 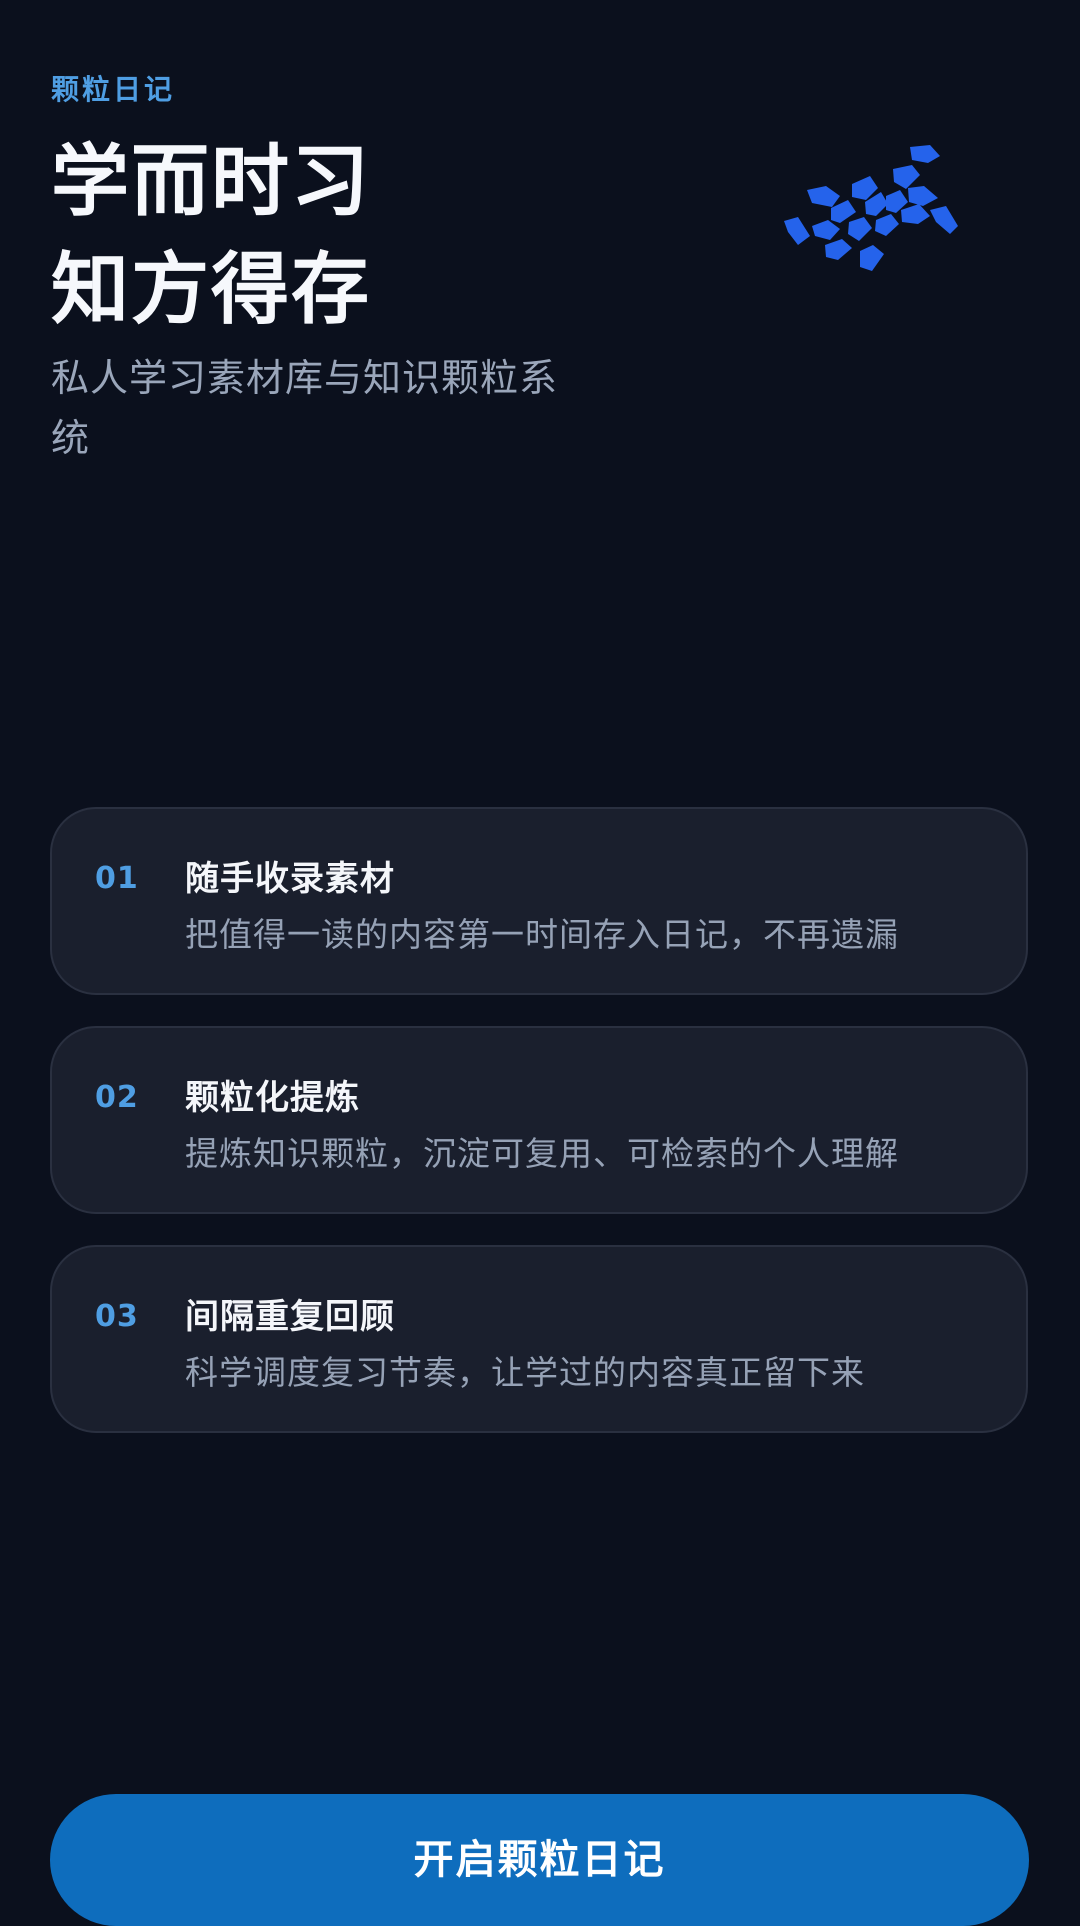 I want to click on feature-card-capture: 01 随手收录素材 把值得一读的内容第一时间存入日记，不再遗漏, so click(x=539, y=901).